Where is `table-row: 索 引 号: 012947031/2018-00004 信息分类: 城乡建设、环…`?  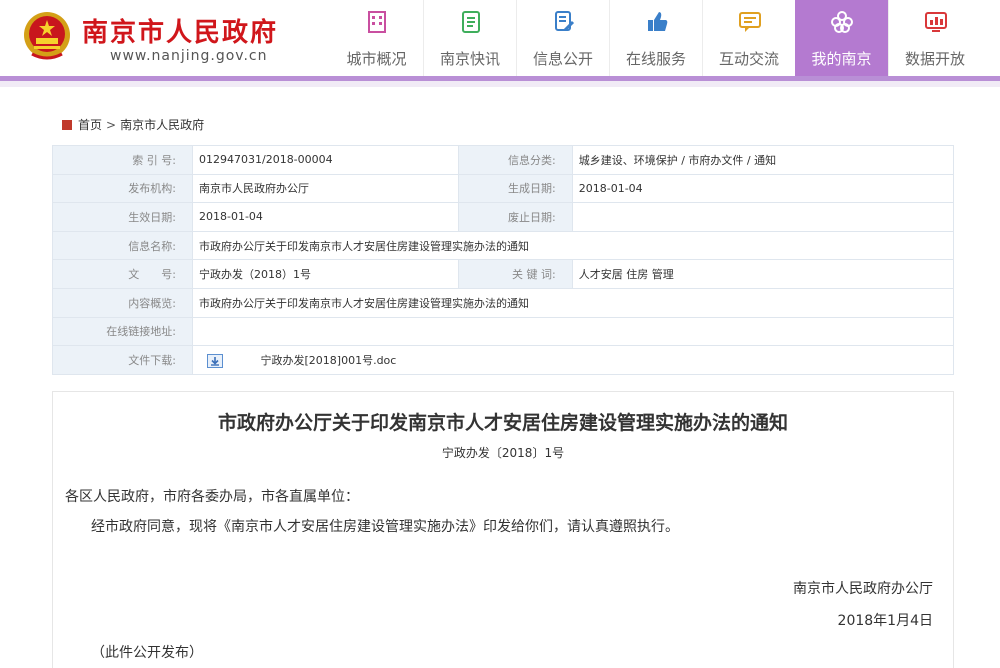
table-row: 索 引 号: 012947031/2018-00004 信息分类: 城乡建设、环… is located at coordinates (503, 160).